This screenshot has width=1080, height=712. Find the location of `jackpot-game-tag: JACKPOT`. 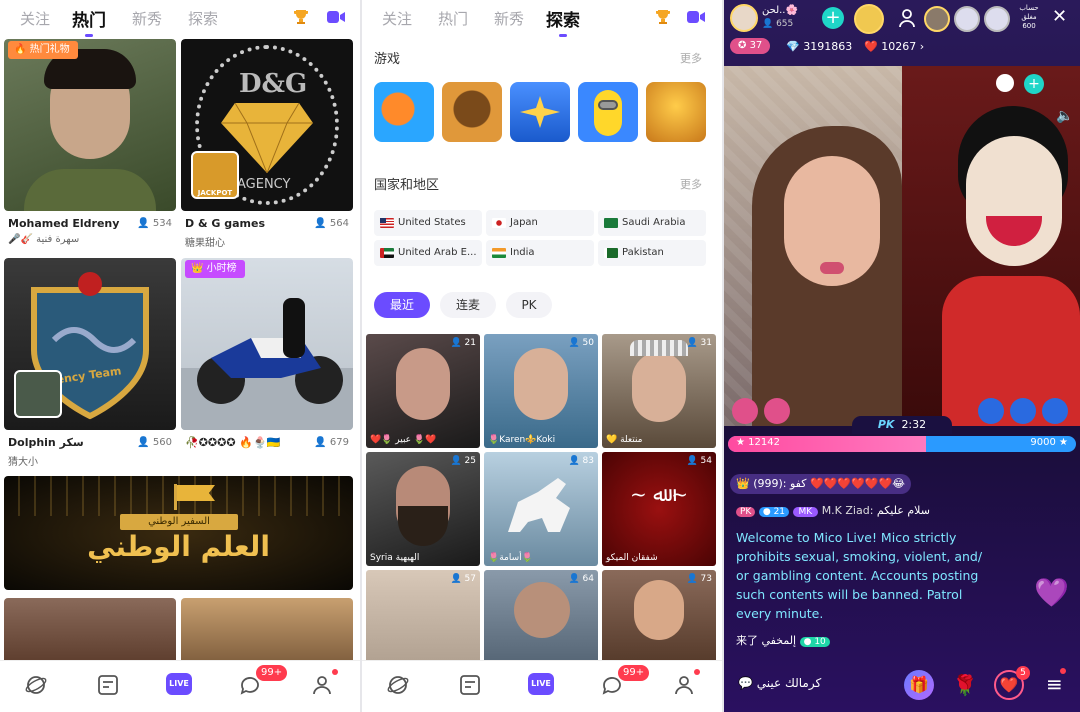

jackpot-game-tag: JACKPOT is located at coordinates (215, 175).